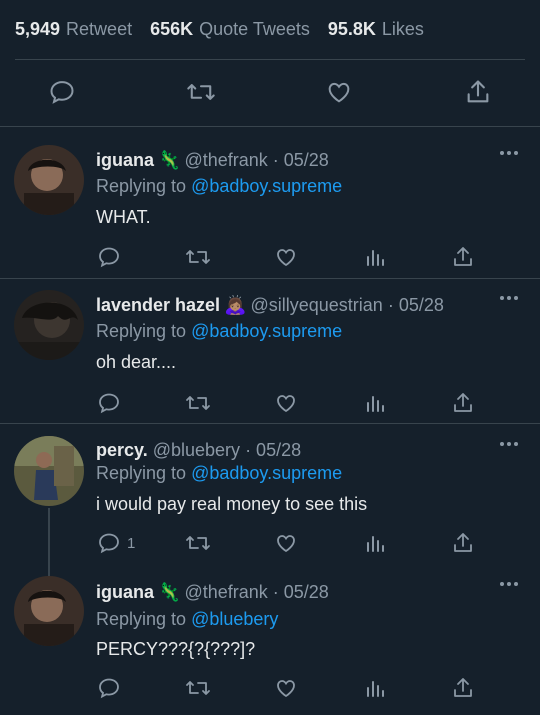 The width and height of the screenshot is (540, 715). Describe the element at coordinates (234, 619) in the screenshot. I see `mention-link: @bluebery` at that location.